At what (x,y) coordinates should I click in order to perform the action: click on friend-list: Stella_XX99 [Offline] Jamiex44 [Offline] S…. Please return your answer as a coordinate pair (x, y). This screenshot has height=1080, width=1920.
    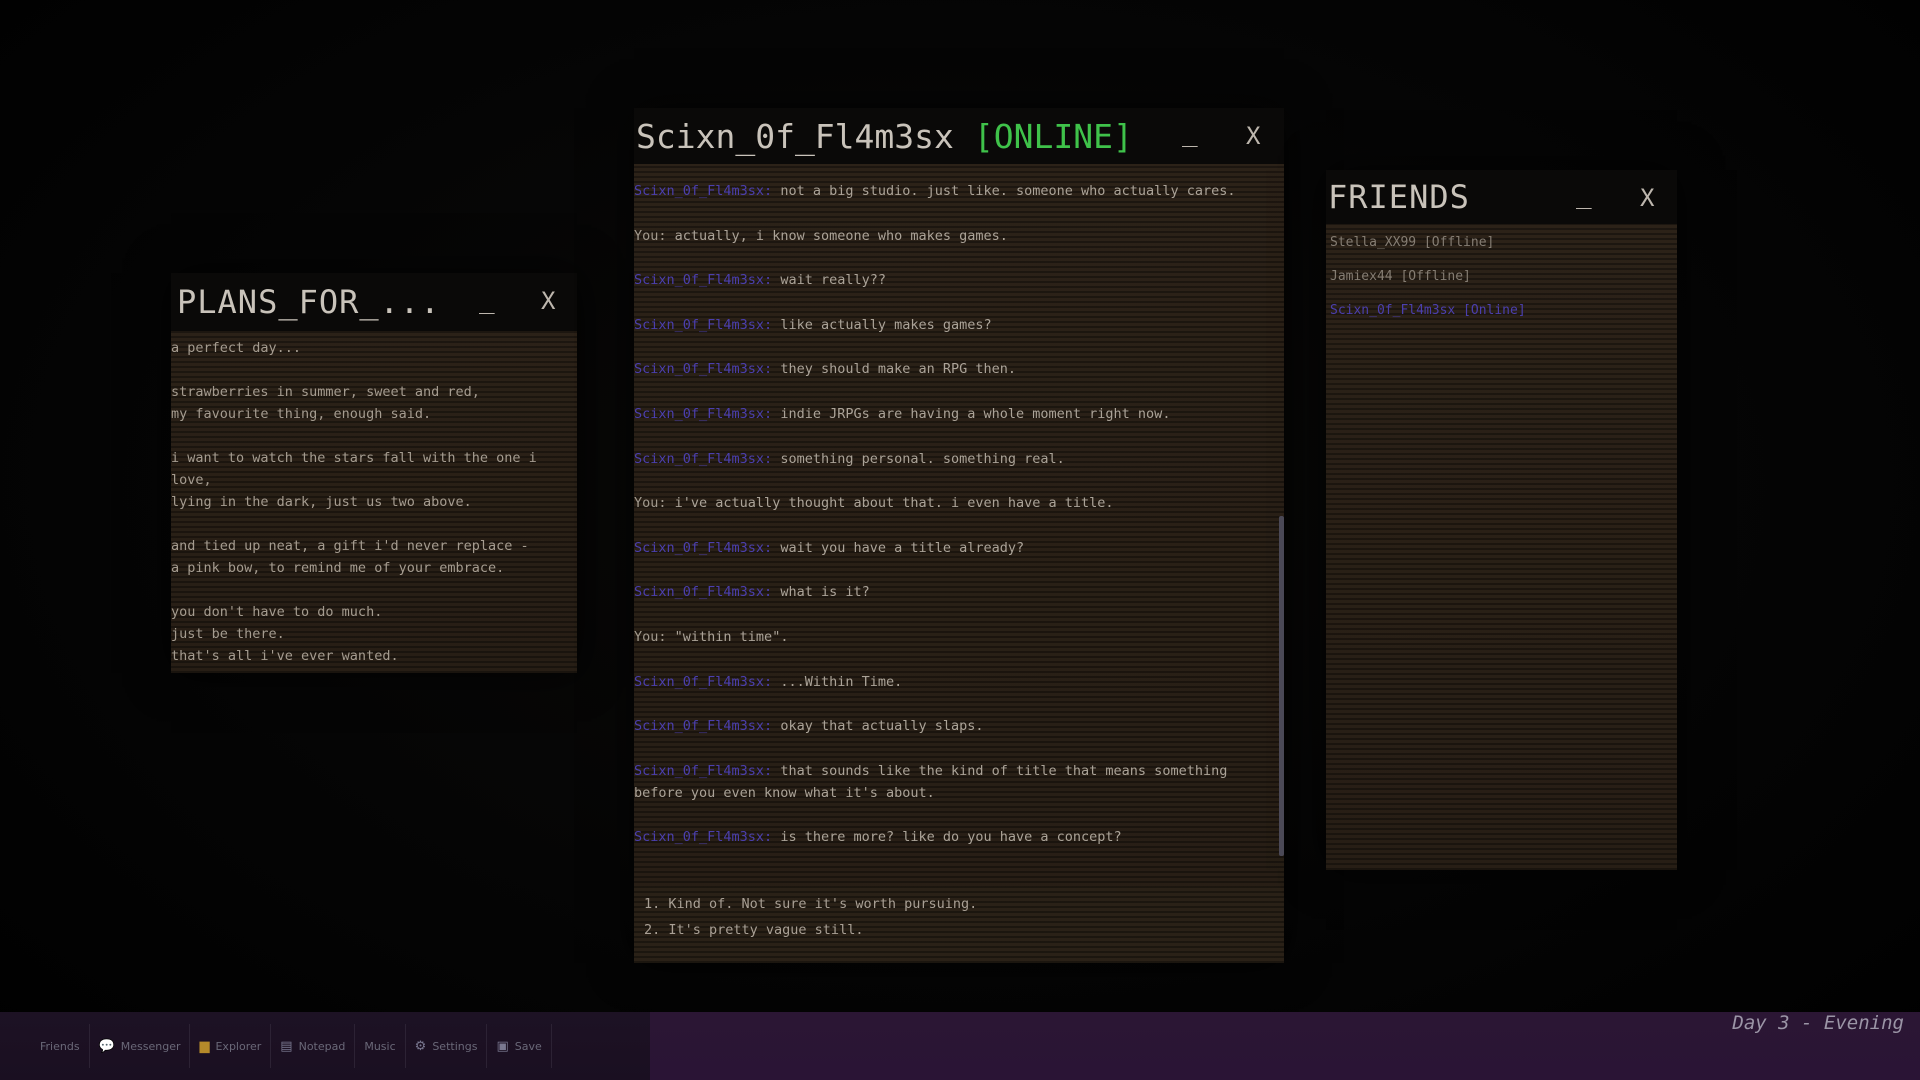
    Looking at the image, I should click on (1428, 283).